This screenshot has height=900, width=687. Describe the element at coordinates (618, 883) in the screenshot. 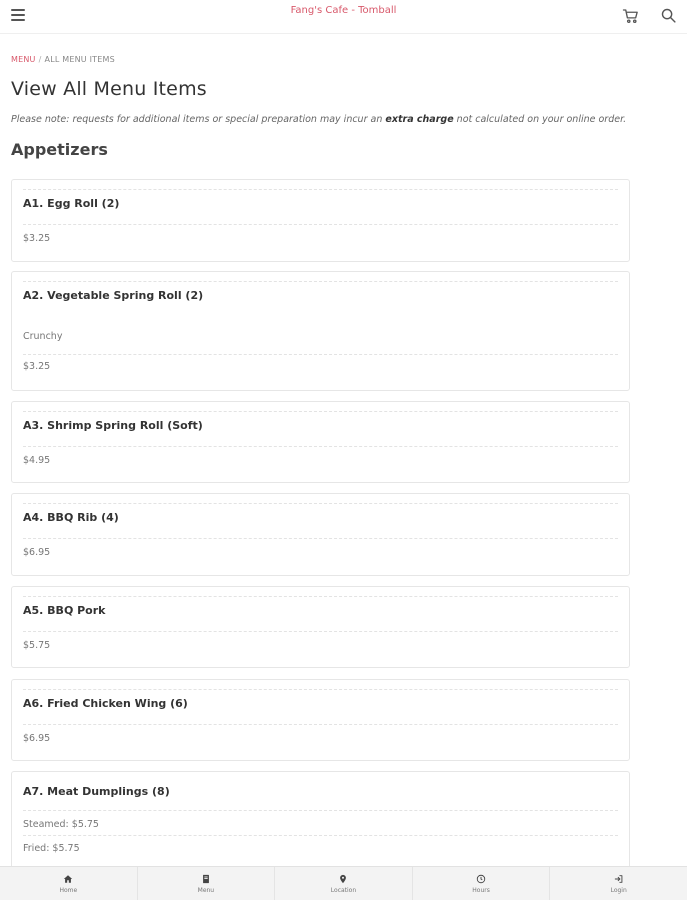

I see `nav-login: Login` at that location.